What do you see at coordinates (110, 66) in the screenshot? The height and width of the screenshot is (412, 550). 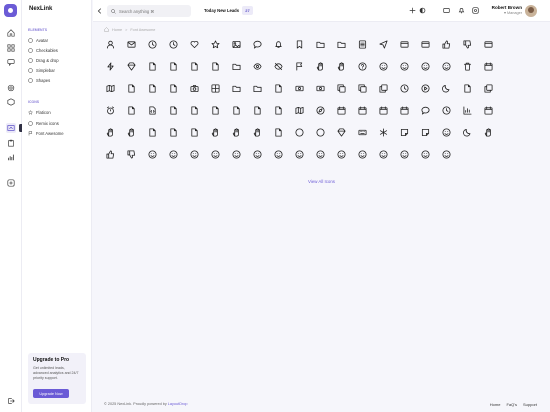 I see `bolt-icon` at bounding box center [110, 66].